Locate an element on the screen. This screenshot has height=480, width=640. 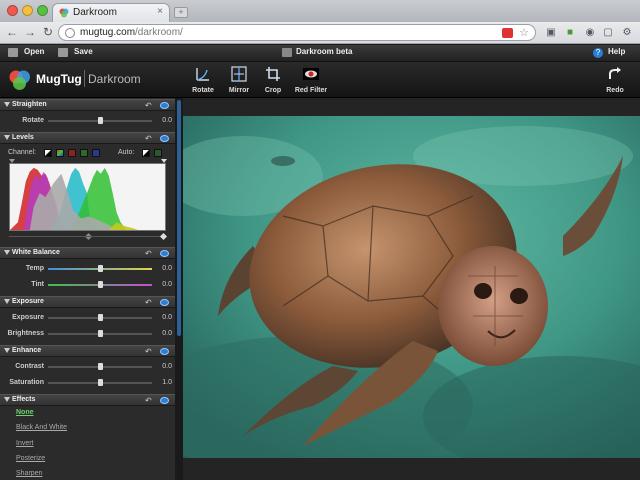
browser-tab-bar: Darkroom × + is located at coordinates (320, 11).